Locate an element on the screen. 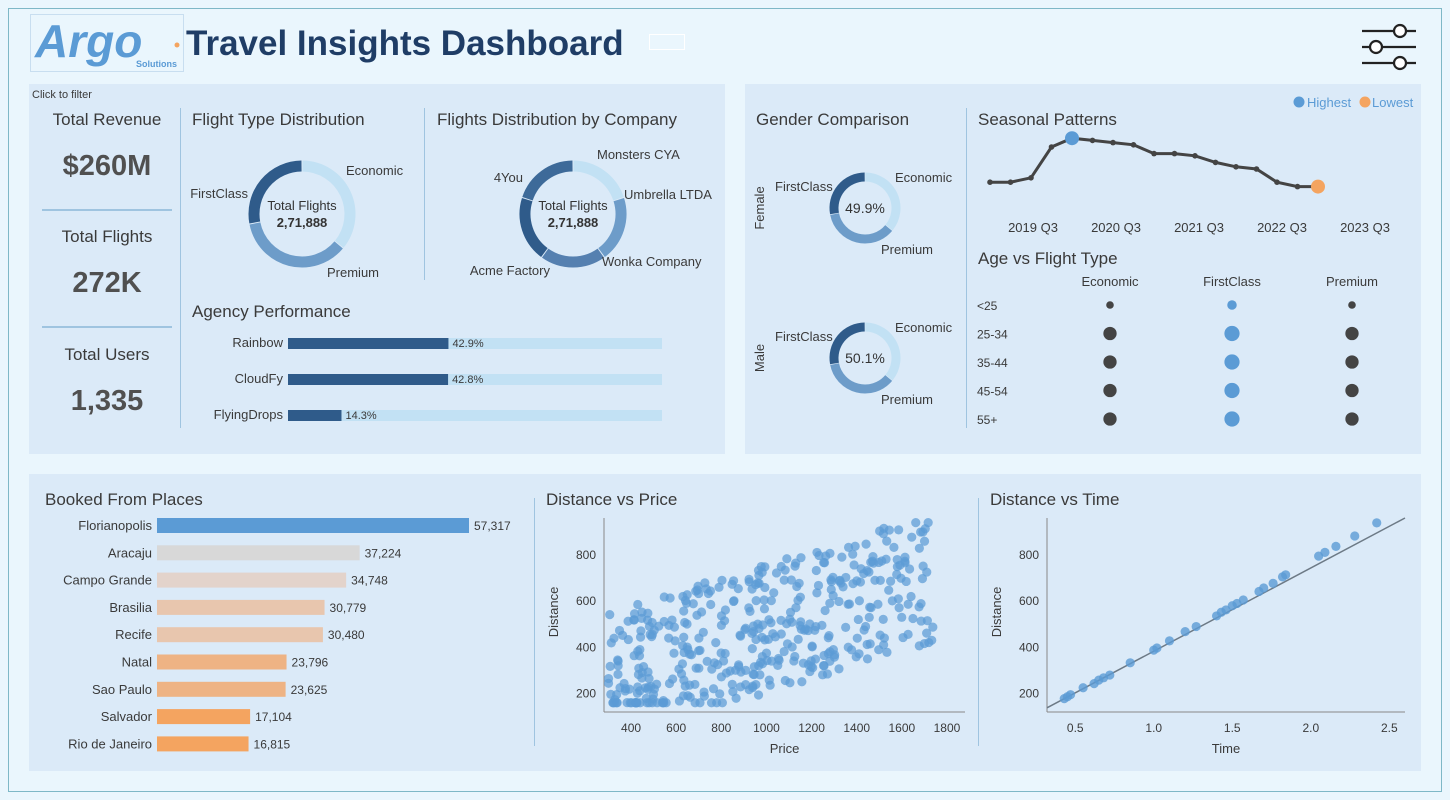 This screenshot has height=800, width=1450. sliders-icon is located at coordinates (1389, 47).